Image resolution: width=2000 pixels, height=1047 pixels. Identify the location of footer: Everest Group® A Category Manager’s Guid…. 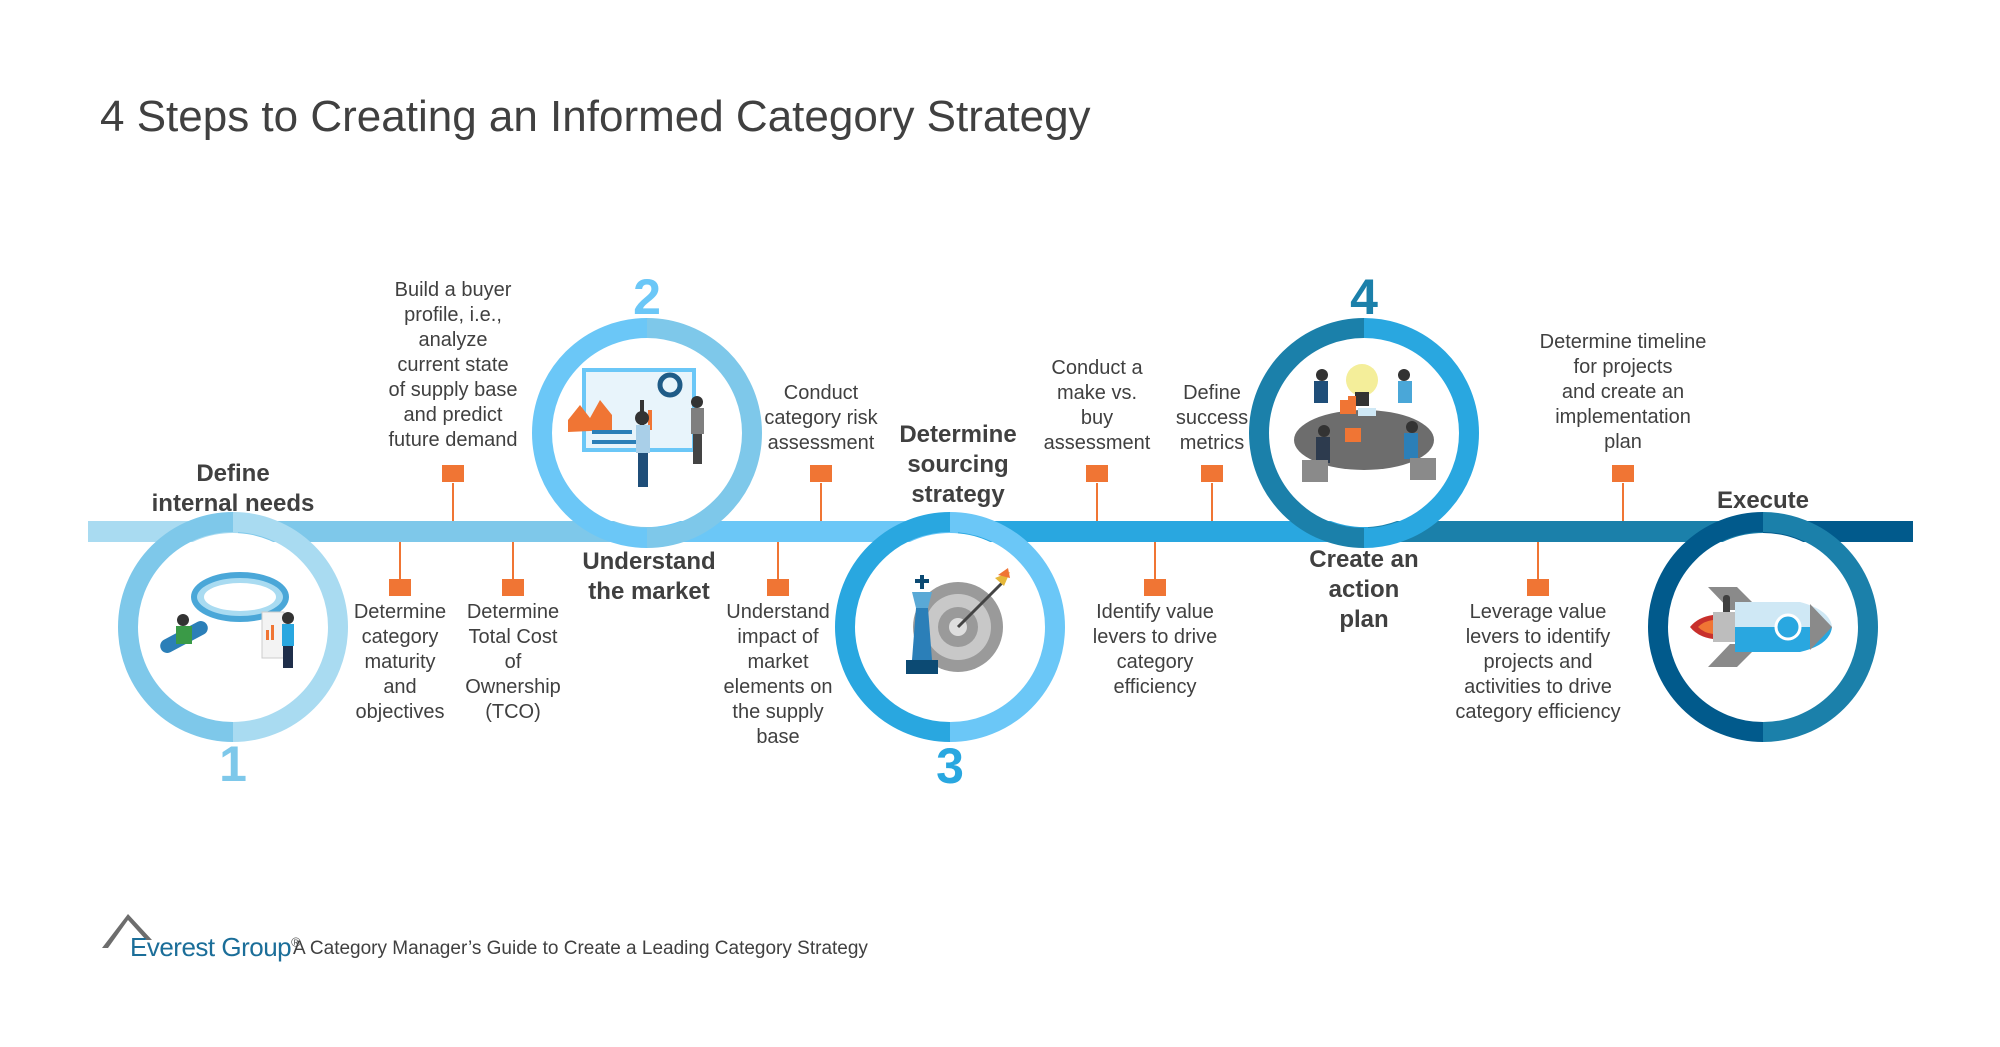
(550, 940).